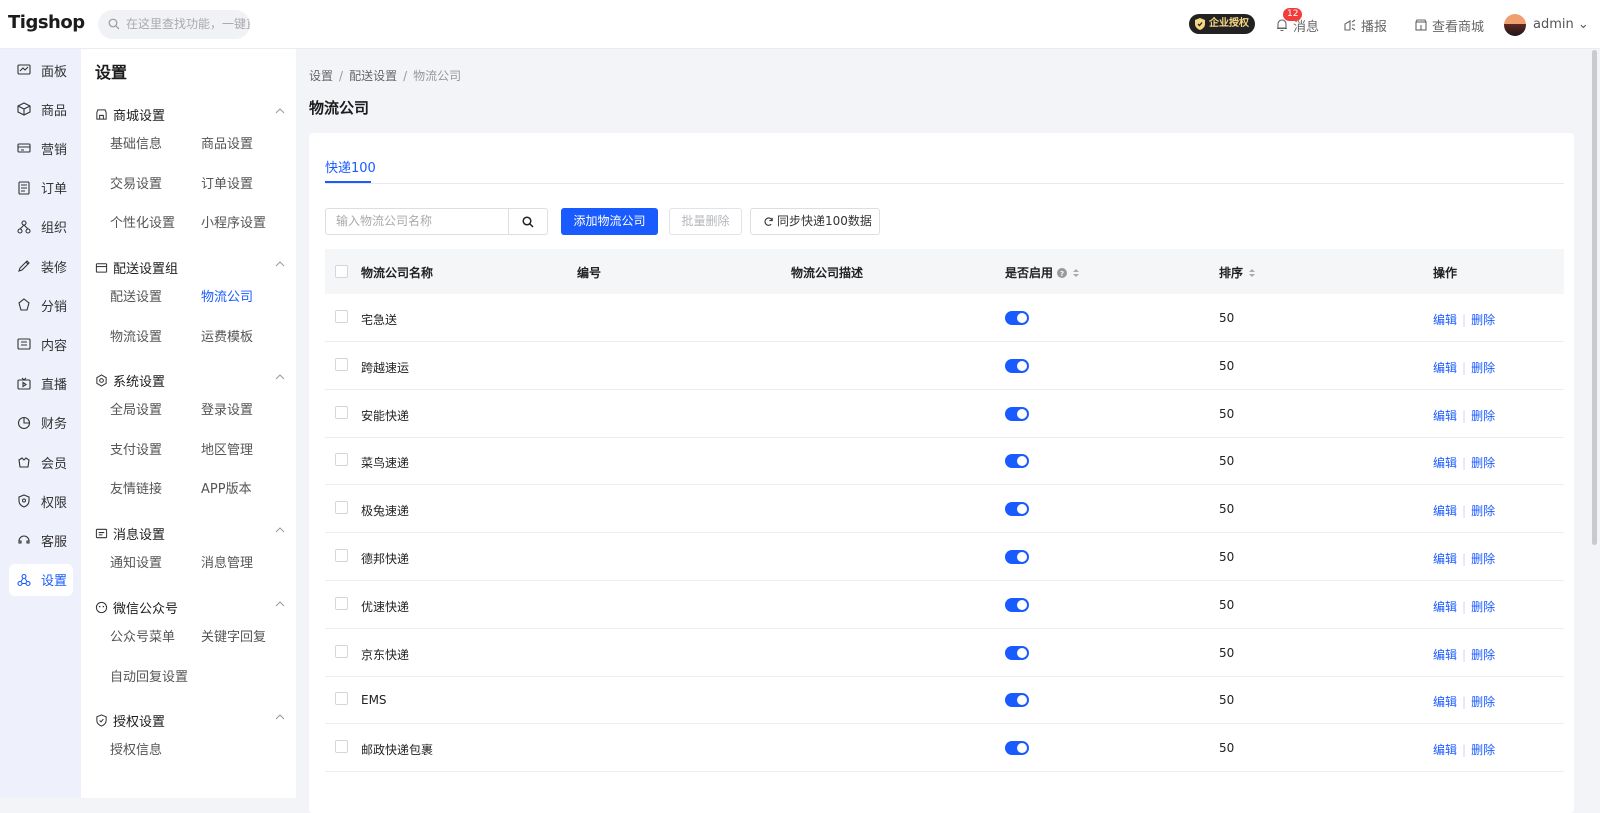 Image resolution: width=1600 pixels, height=813 pixels. Describe the element at coordinates (41, 344) in the screenshot. I see `sidebar-item-content: 内容` at that location.